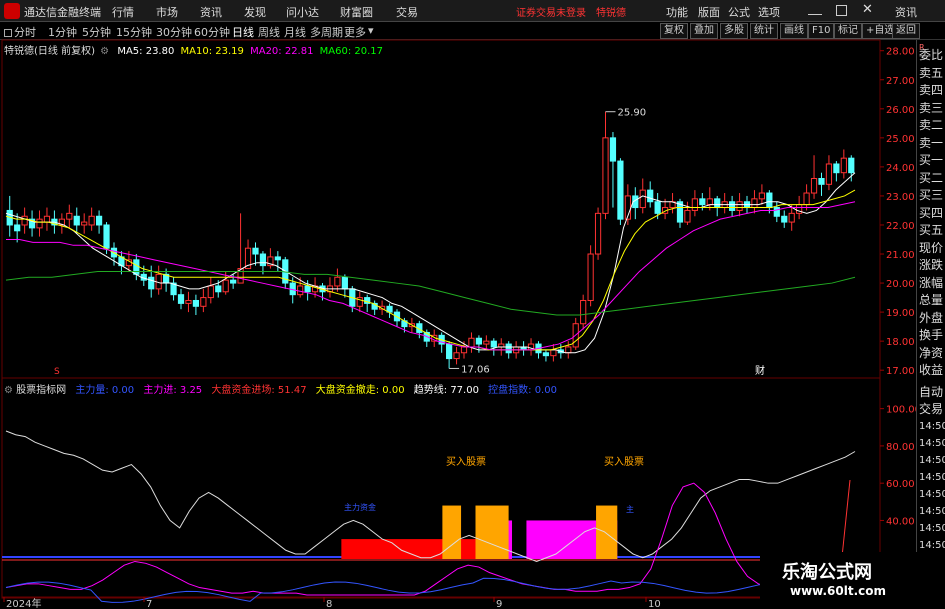 Image resolution: width=945 pixels, height=609 pixels. What do you see at coordinates (932, 353) in the screenshot?
I see `side-item-17: 净资` at bounding box center [932, 353].